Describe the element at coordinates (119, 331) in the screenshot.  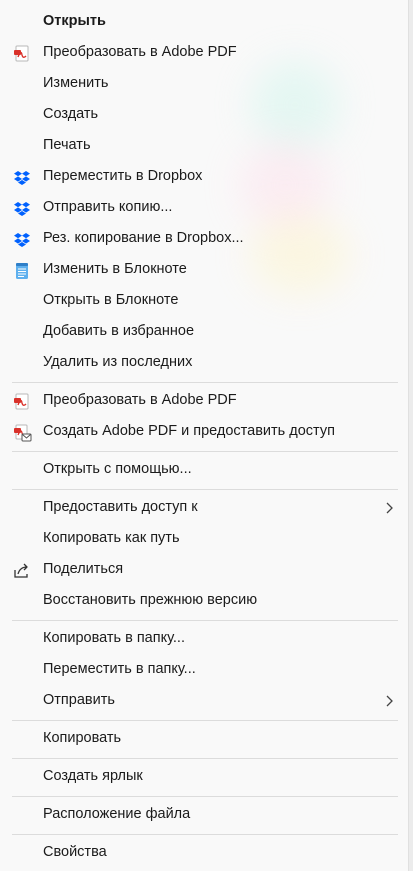
I see `menu-item-label: Добавить в избранное` at that location.